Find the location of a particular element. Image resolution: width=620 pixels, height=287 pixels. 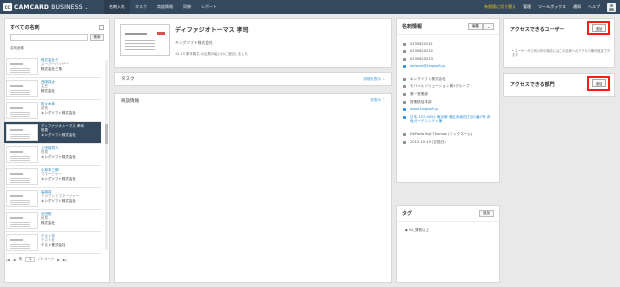

tag-panel: タグ 追加 ◆ 04_課長以上 is located at coordinates (448, 244).